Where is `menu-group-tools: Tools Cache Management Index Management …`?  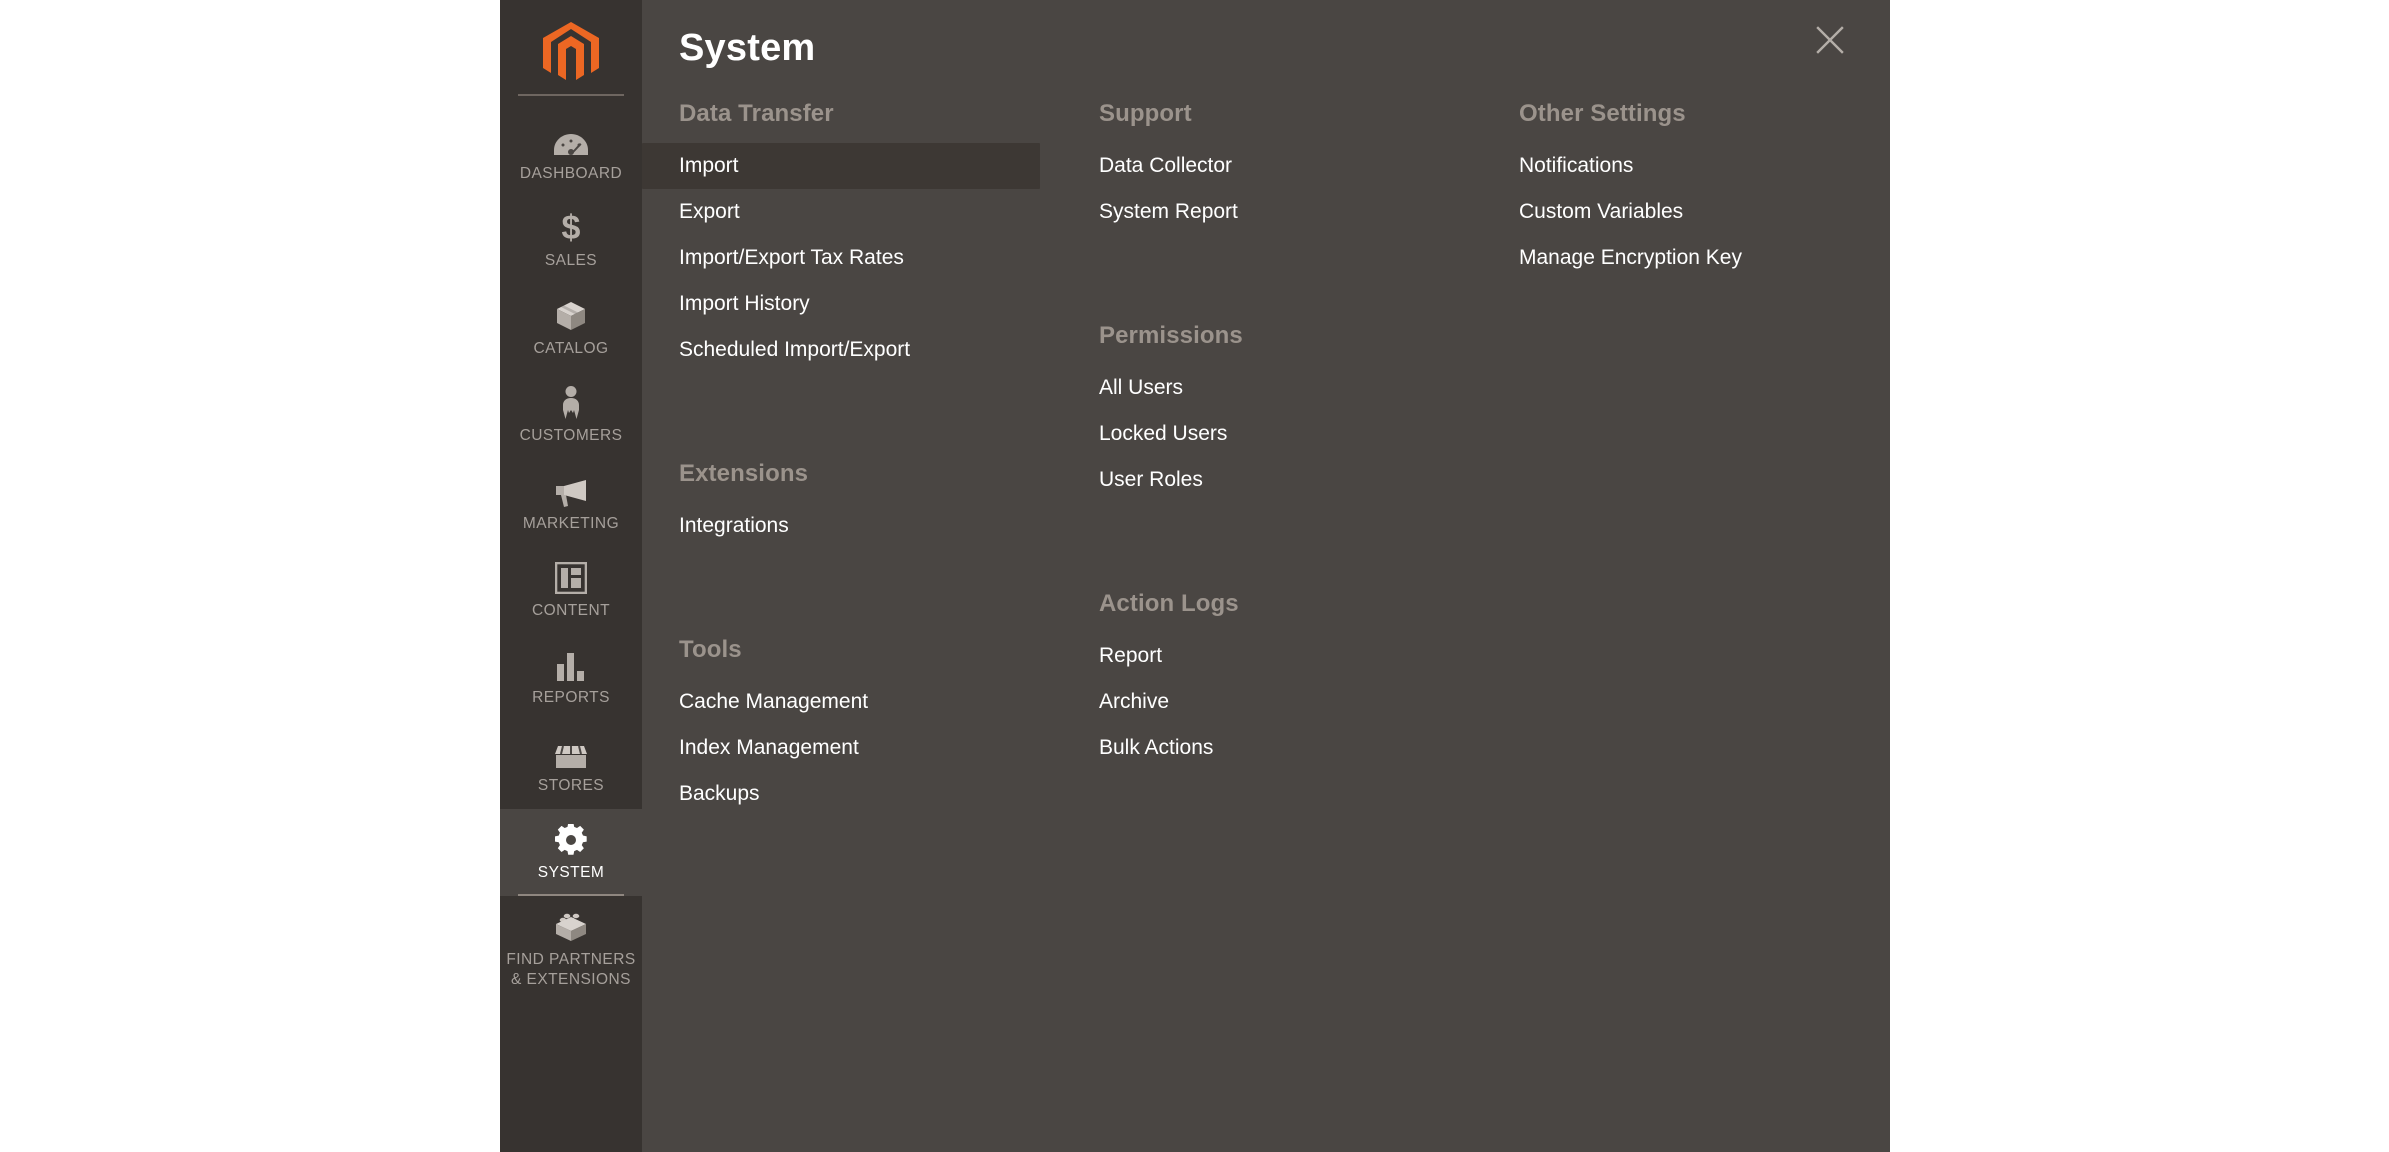
menu-group-tools: Tools Cache Management Index Management … is located at coordinates (852, 719).